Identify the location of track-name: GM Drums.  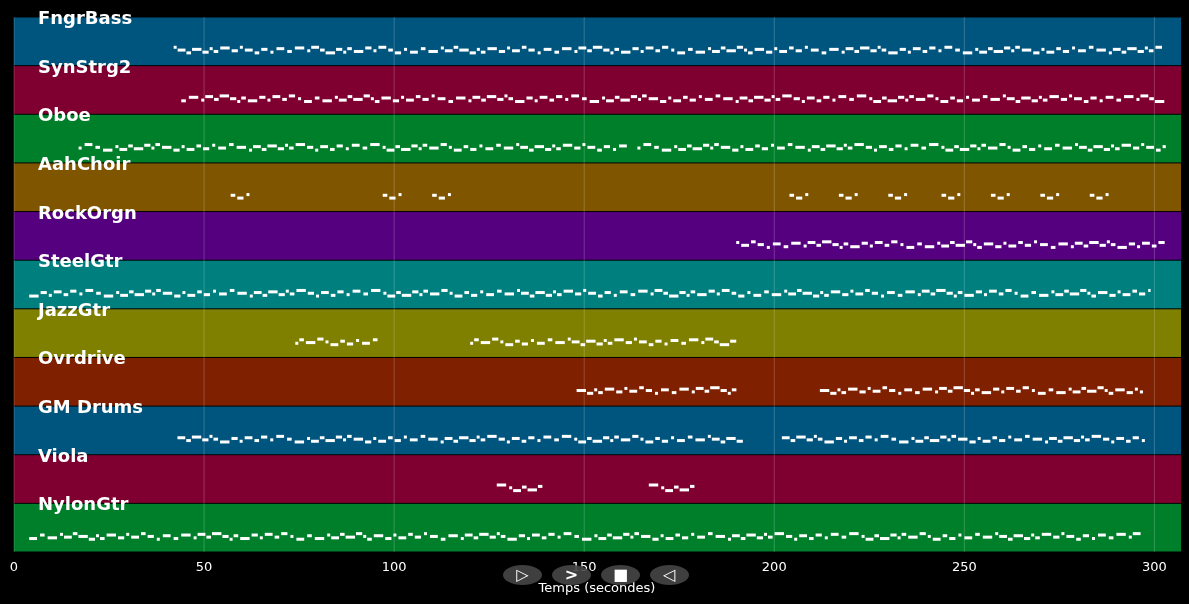
(91, 407).